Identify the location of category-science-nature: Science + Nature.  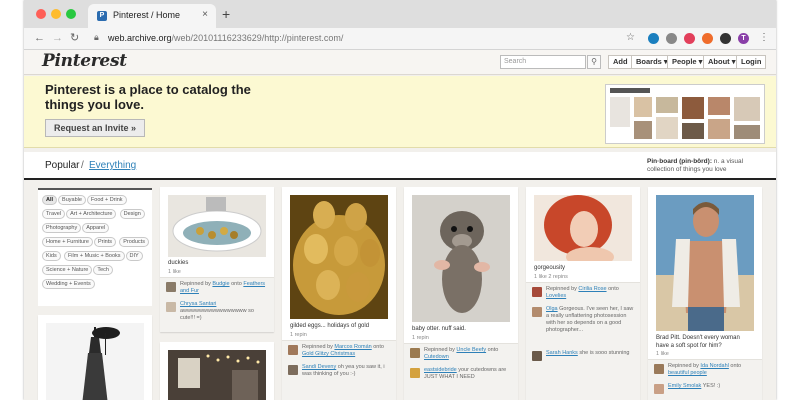
(67, 270).